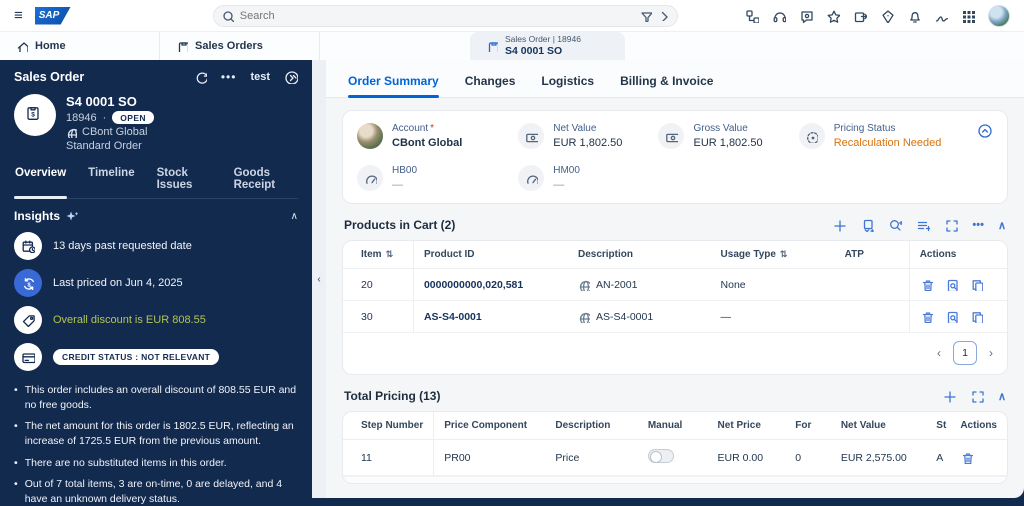  Describe the element at coordinates (646, 16) in the screenshot. I see `filter-icon` at that location.